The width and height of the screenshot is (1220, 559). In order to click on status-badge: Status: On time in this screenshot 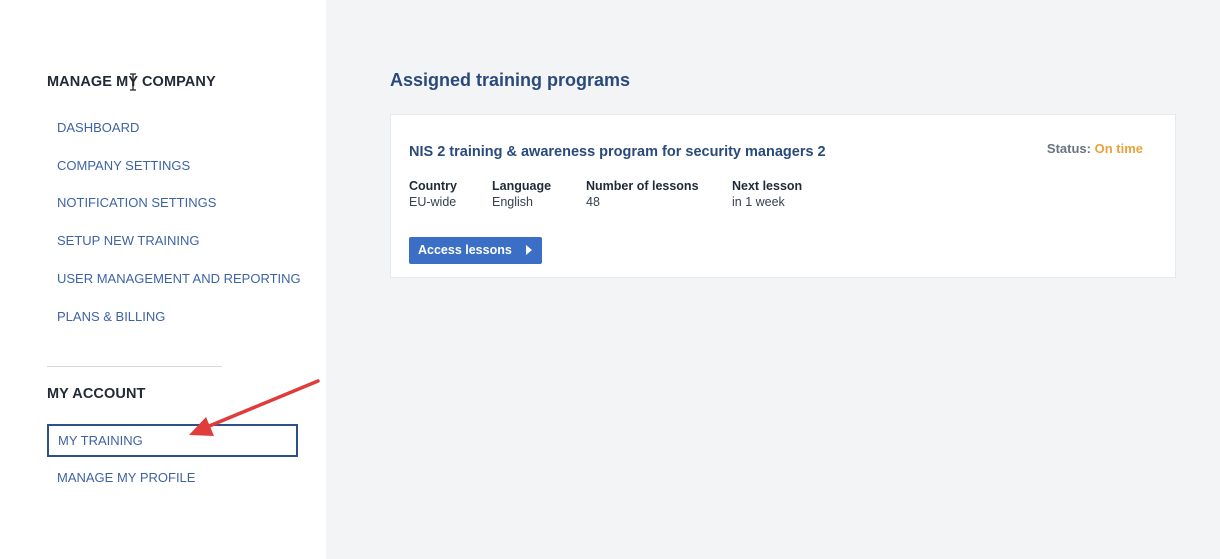, I will do `click(1095, 148)`.